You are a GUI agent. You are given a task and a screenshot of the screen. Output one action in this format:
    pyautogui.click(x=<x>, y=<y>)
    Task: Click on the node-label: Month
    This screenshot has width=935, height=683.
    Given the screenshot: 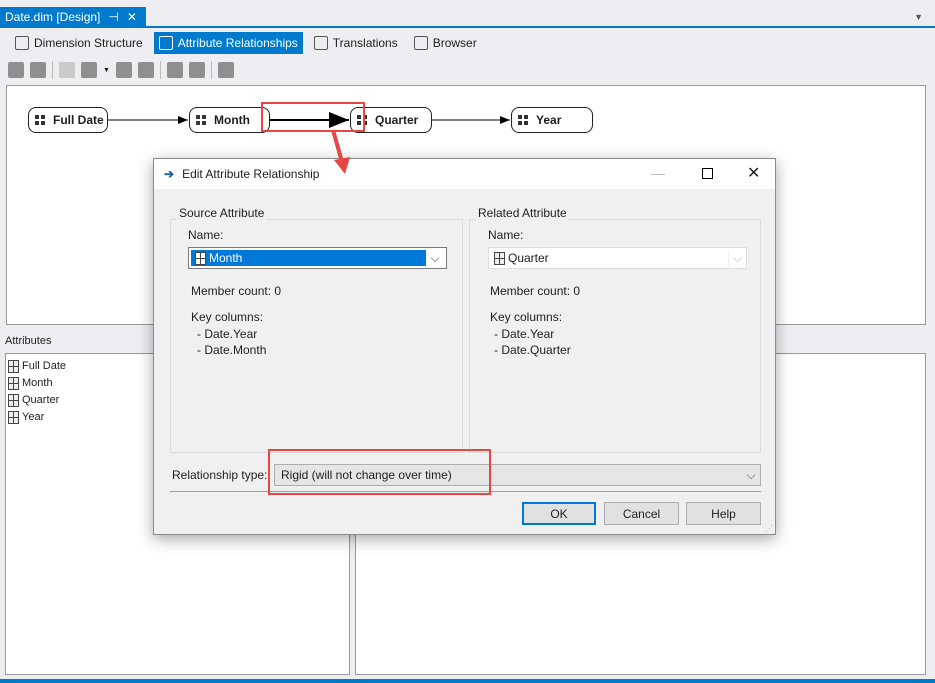 What is the action you would take?
    pyautogui.click(x=232, y=120)
    